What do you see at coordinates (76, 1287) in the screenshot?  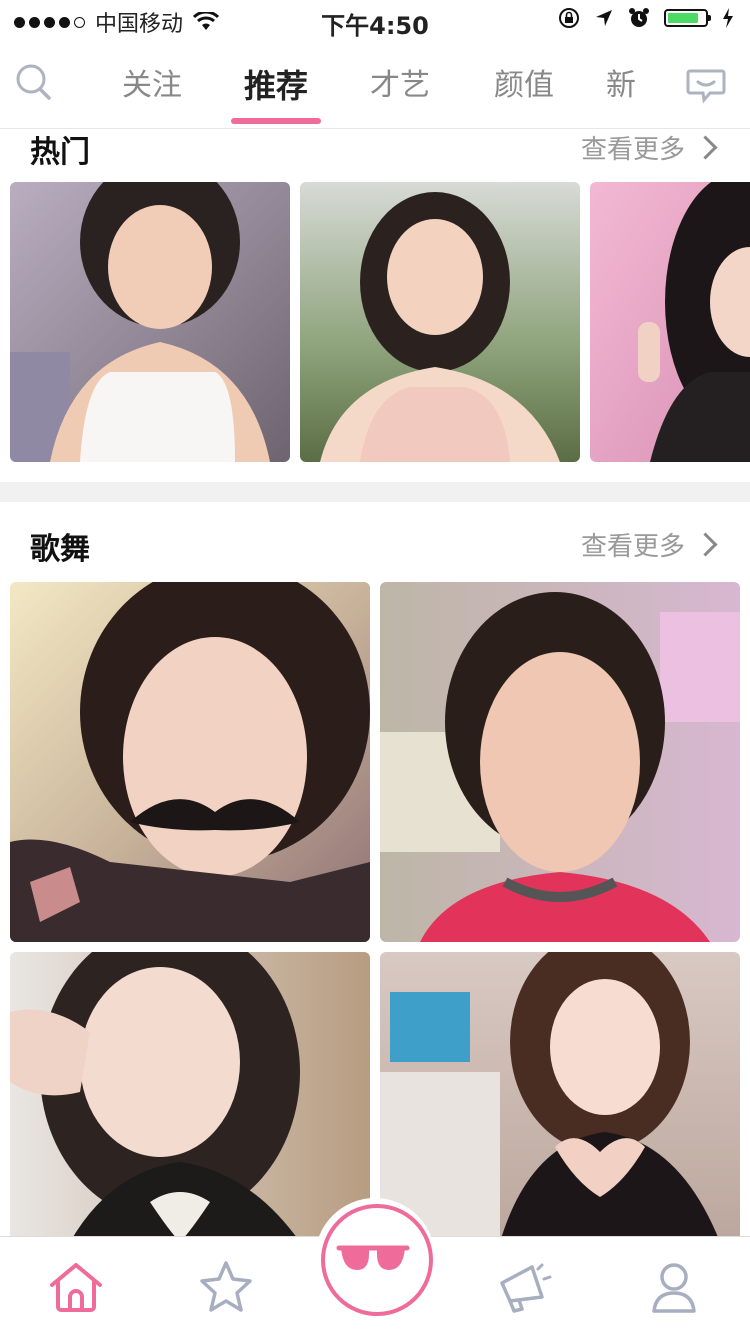 I see `home-icon` at bounding box center [76, 1287].